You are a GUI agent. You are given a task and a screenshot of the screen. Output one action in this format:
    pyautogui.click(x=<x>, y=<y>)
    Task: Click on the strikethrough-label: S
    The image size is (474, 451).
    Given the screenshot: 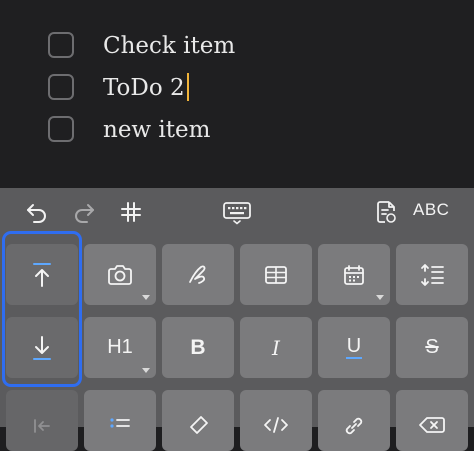 What is the action you would take?
    pyautogui.click(x=432, y=347)
    